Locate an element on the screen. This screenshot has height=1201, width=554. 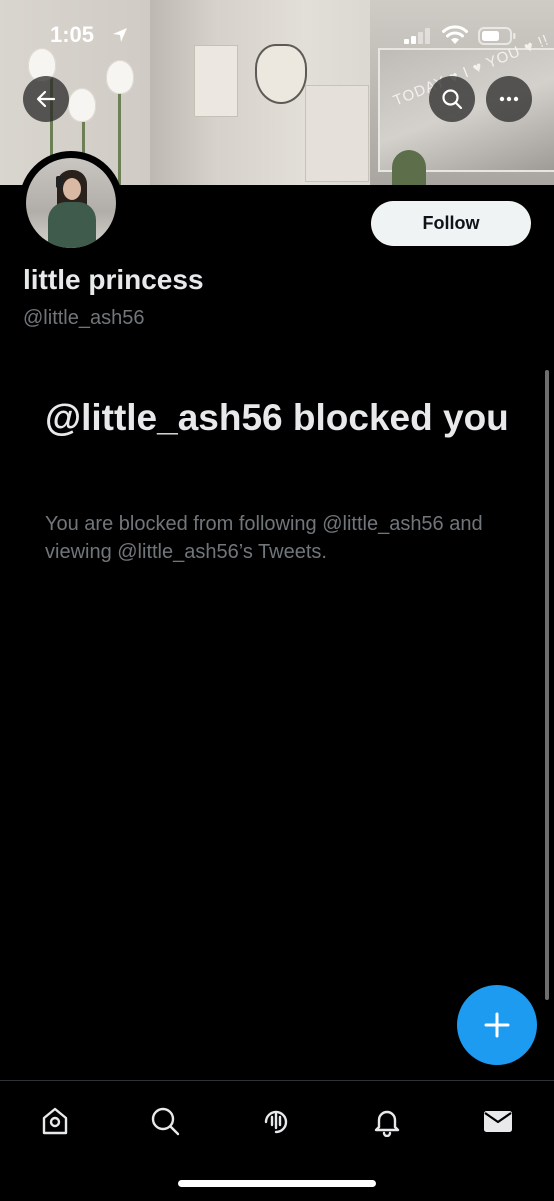
banner-tulip is located at coordinates (82, 105).